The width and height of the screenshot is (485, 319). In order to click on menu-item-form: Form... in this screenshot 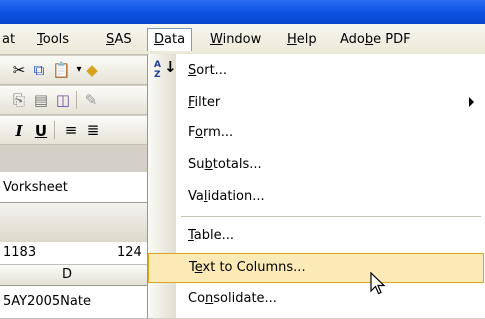, I will do `click(316, 133)`.